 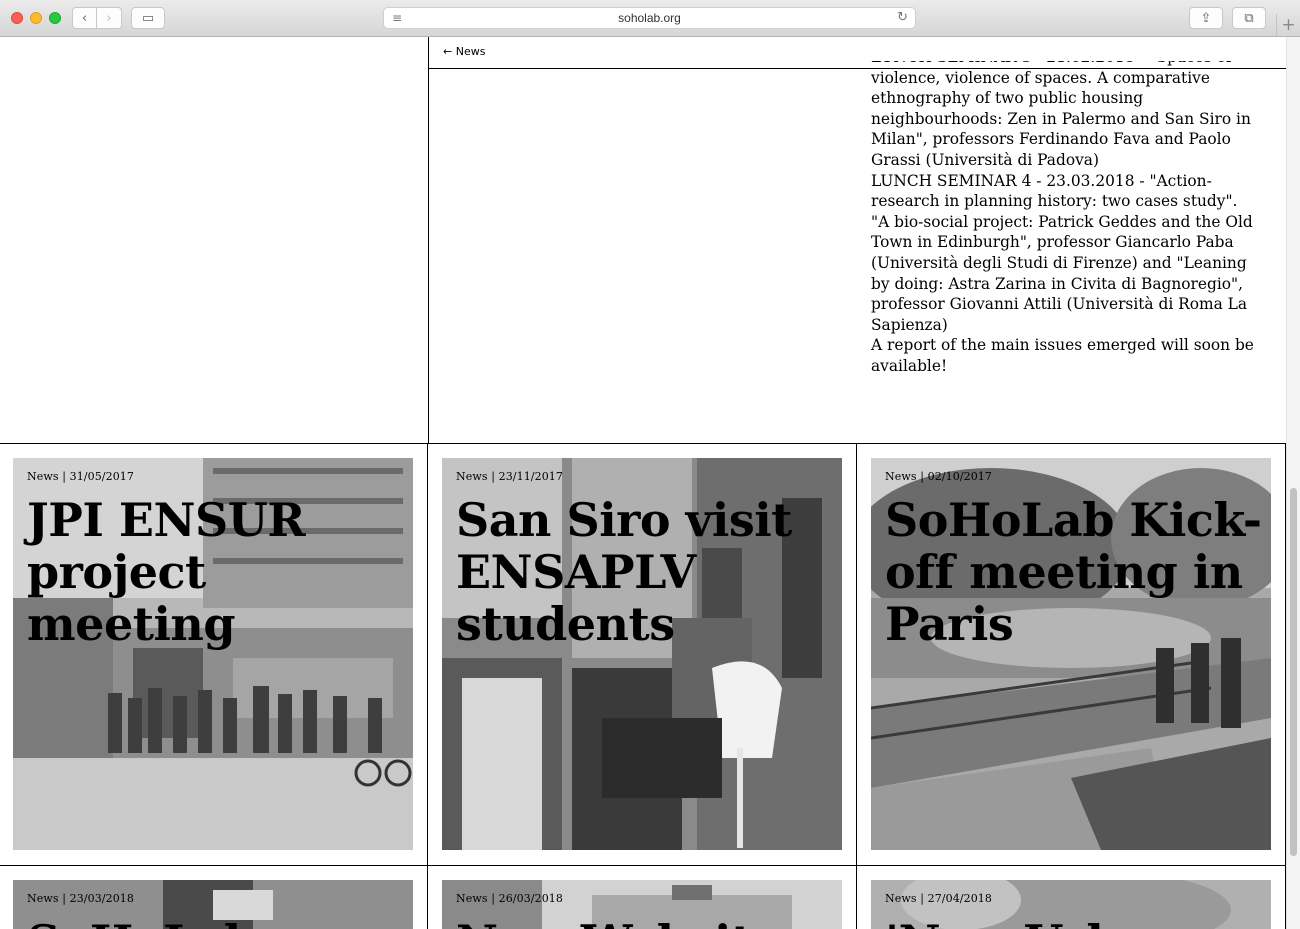 I want to click on card-title: SoHoLab Kick-off meeting in Paris, so click(x=1075, y=572).